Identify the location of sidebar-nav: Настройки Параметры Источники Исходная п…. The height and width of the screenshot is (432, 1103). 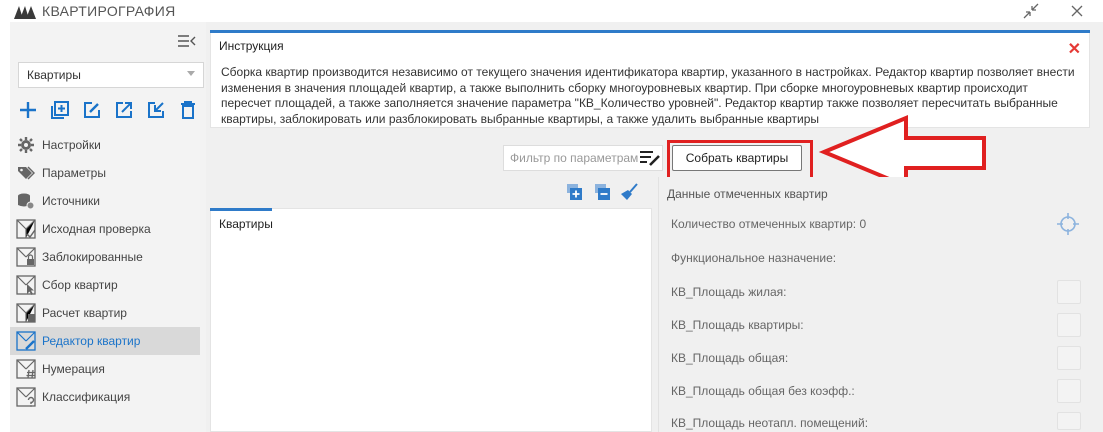
(108, 271).